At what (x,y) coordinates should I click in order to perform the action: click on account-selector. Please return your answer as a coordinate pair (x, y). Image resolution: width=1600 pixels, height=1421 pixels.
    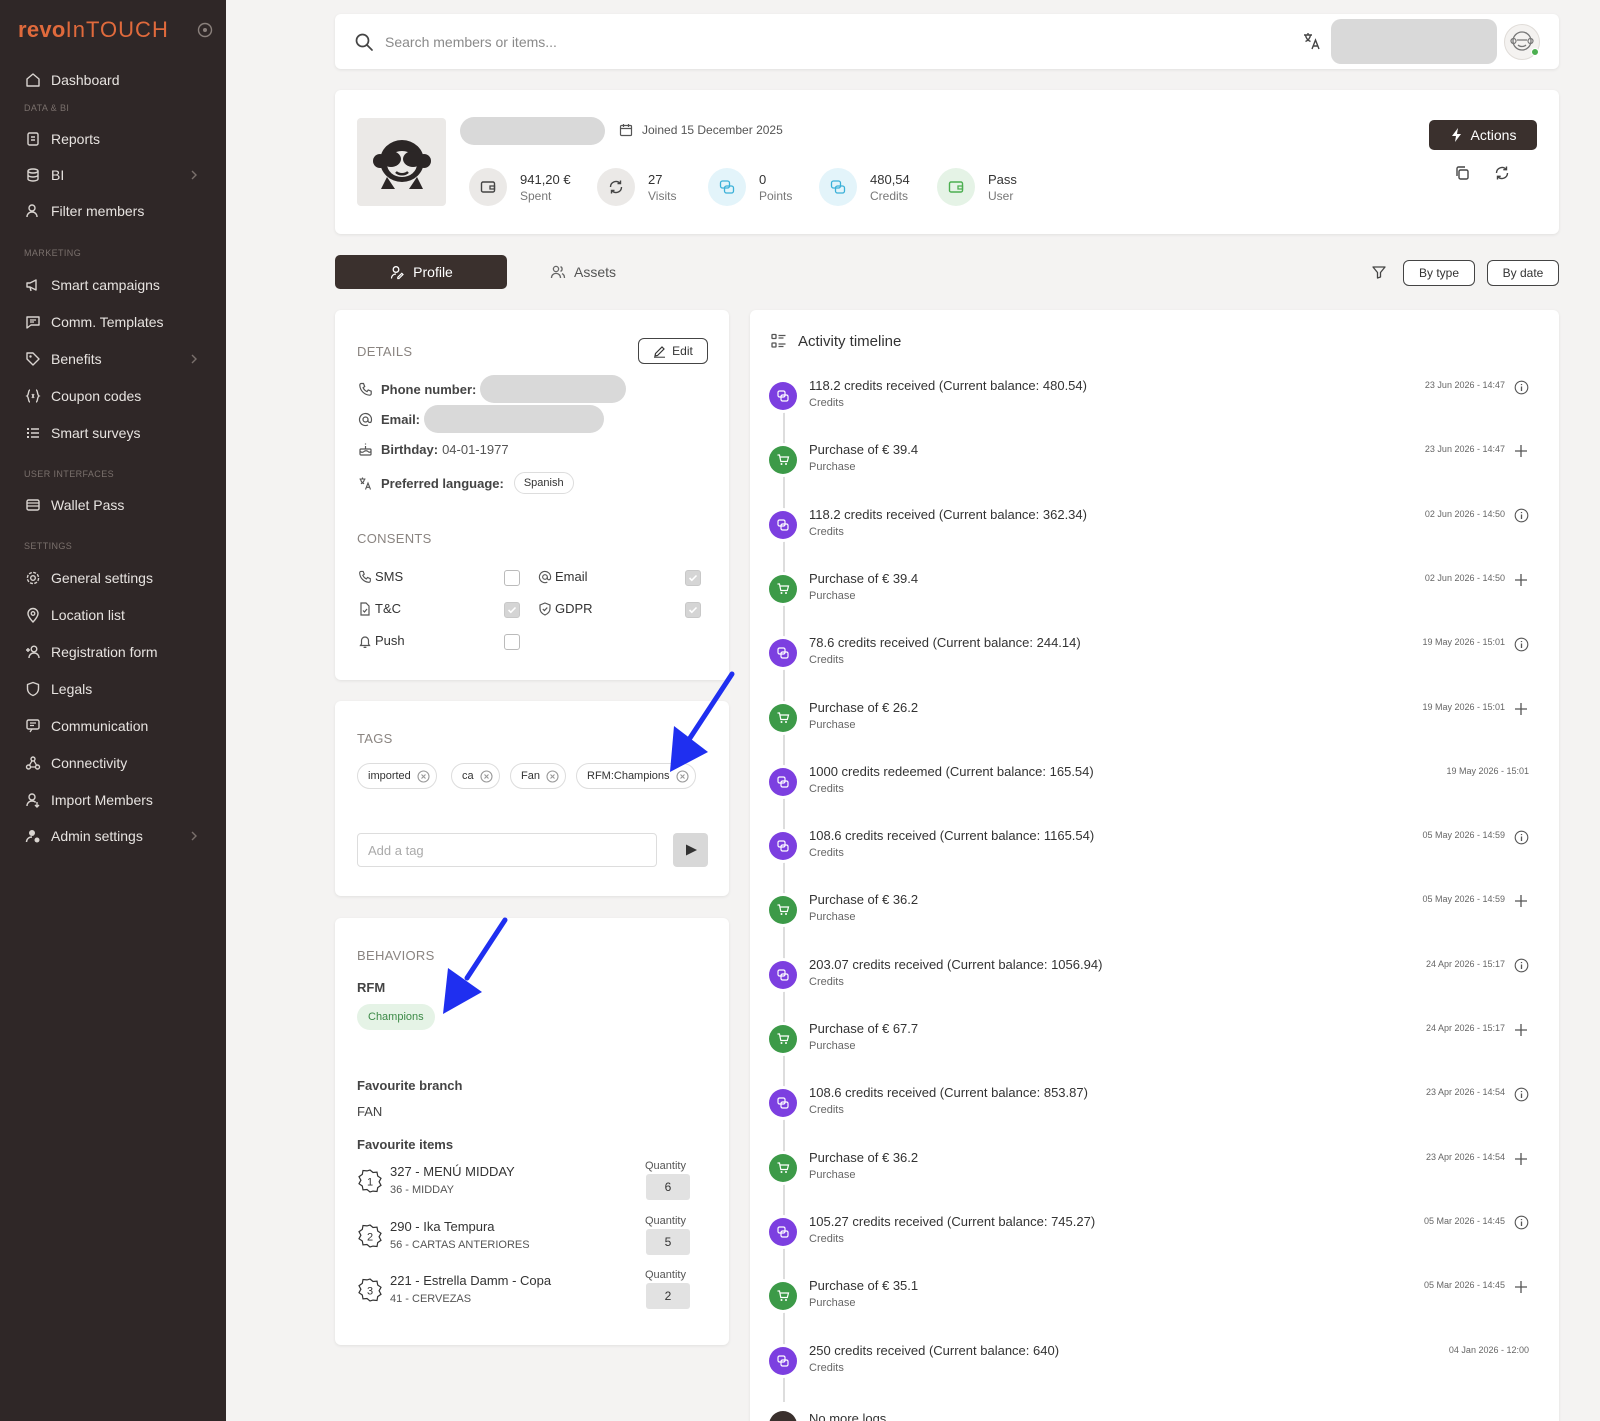
    Looking at the image, I should click on (1414, 41).